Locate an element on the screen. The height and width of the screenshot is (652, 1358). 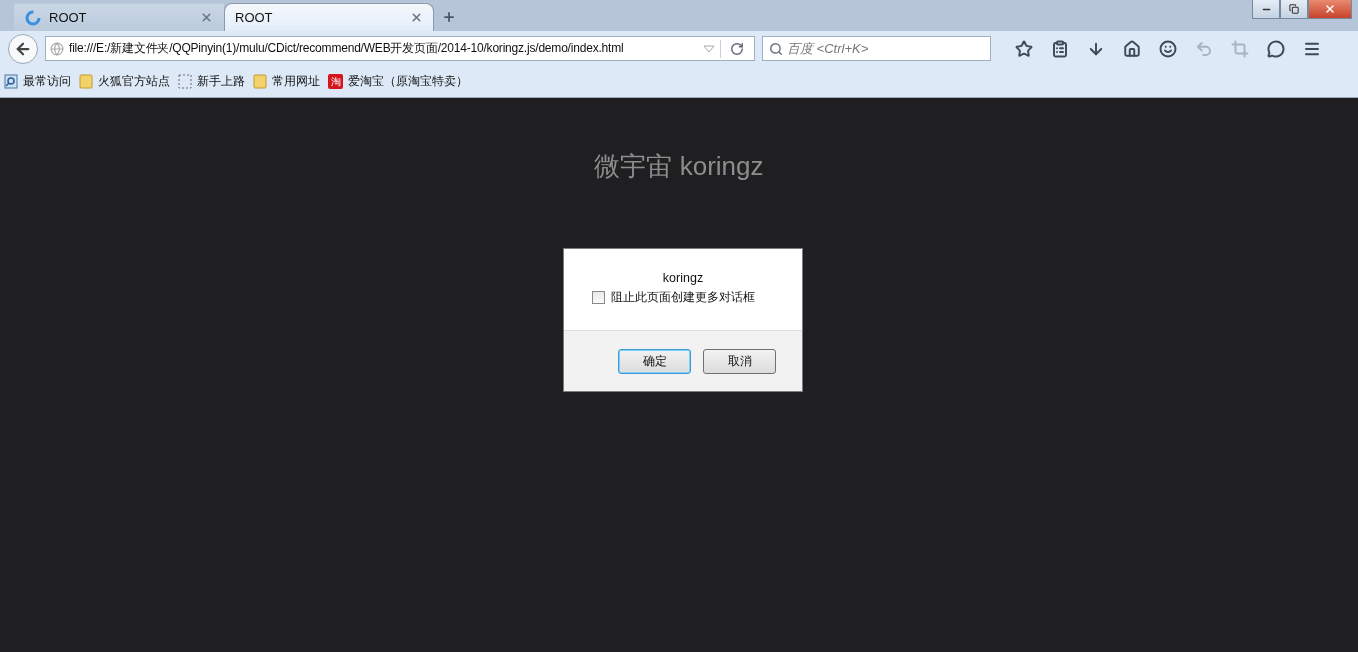
bookmark-item: 火狐官方站点 is located at coordinates (124, 81).